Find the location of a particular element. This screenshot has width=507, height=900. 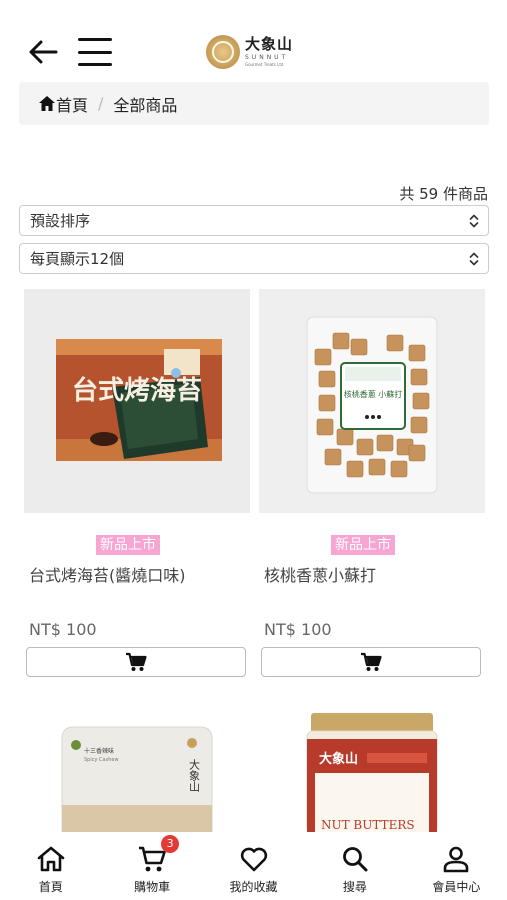

nav-home: 首頁 is located at coordinates (50, 866).